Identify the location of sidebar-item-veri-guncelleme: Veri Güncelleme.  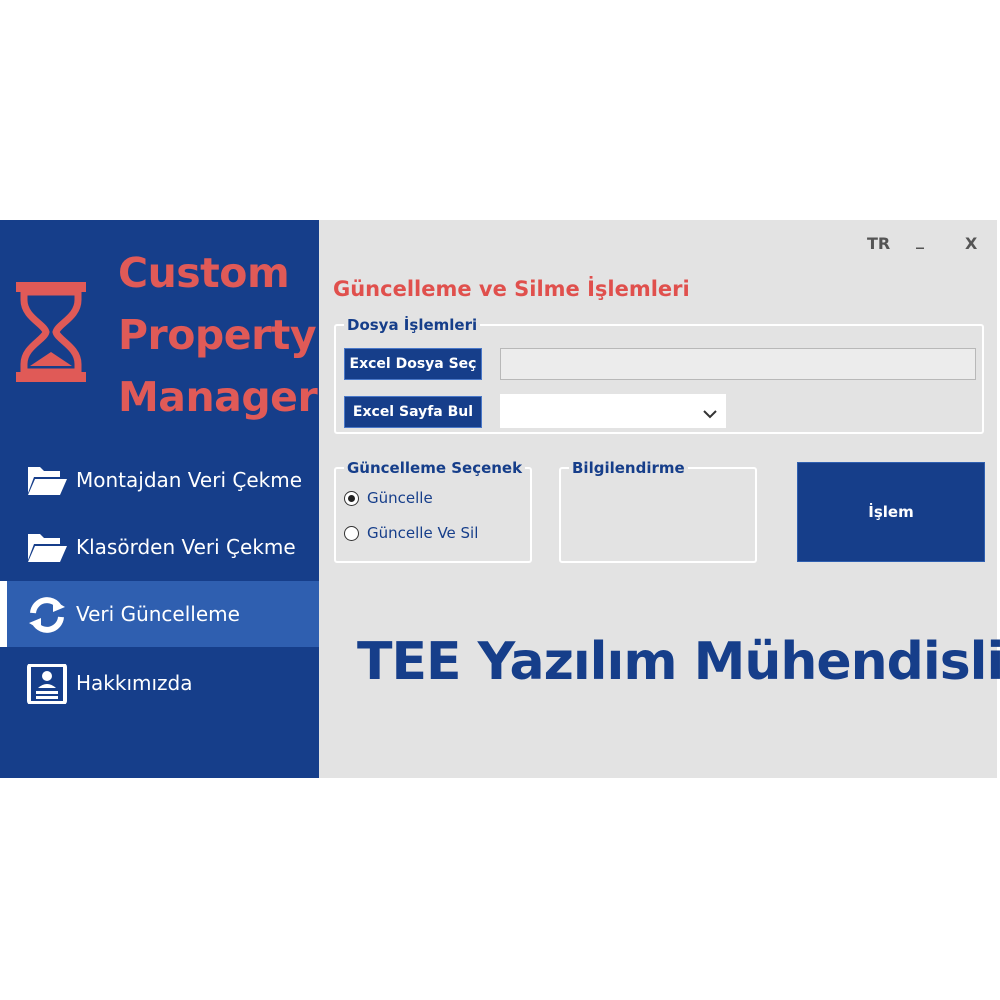
(159, 614).